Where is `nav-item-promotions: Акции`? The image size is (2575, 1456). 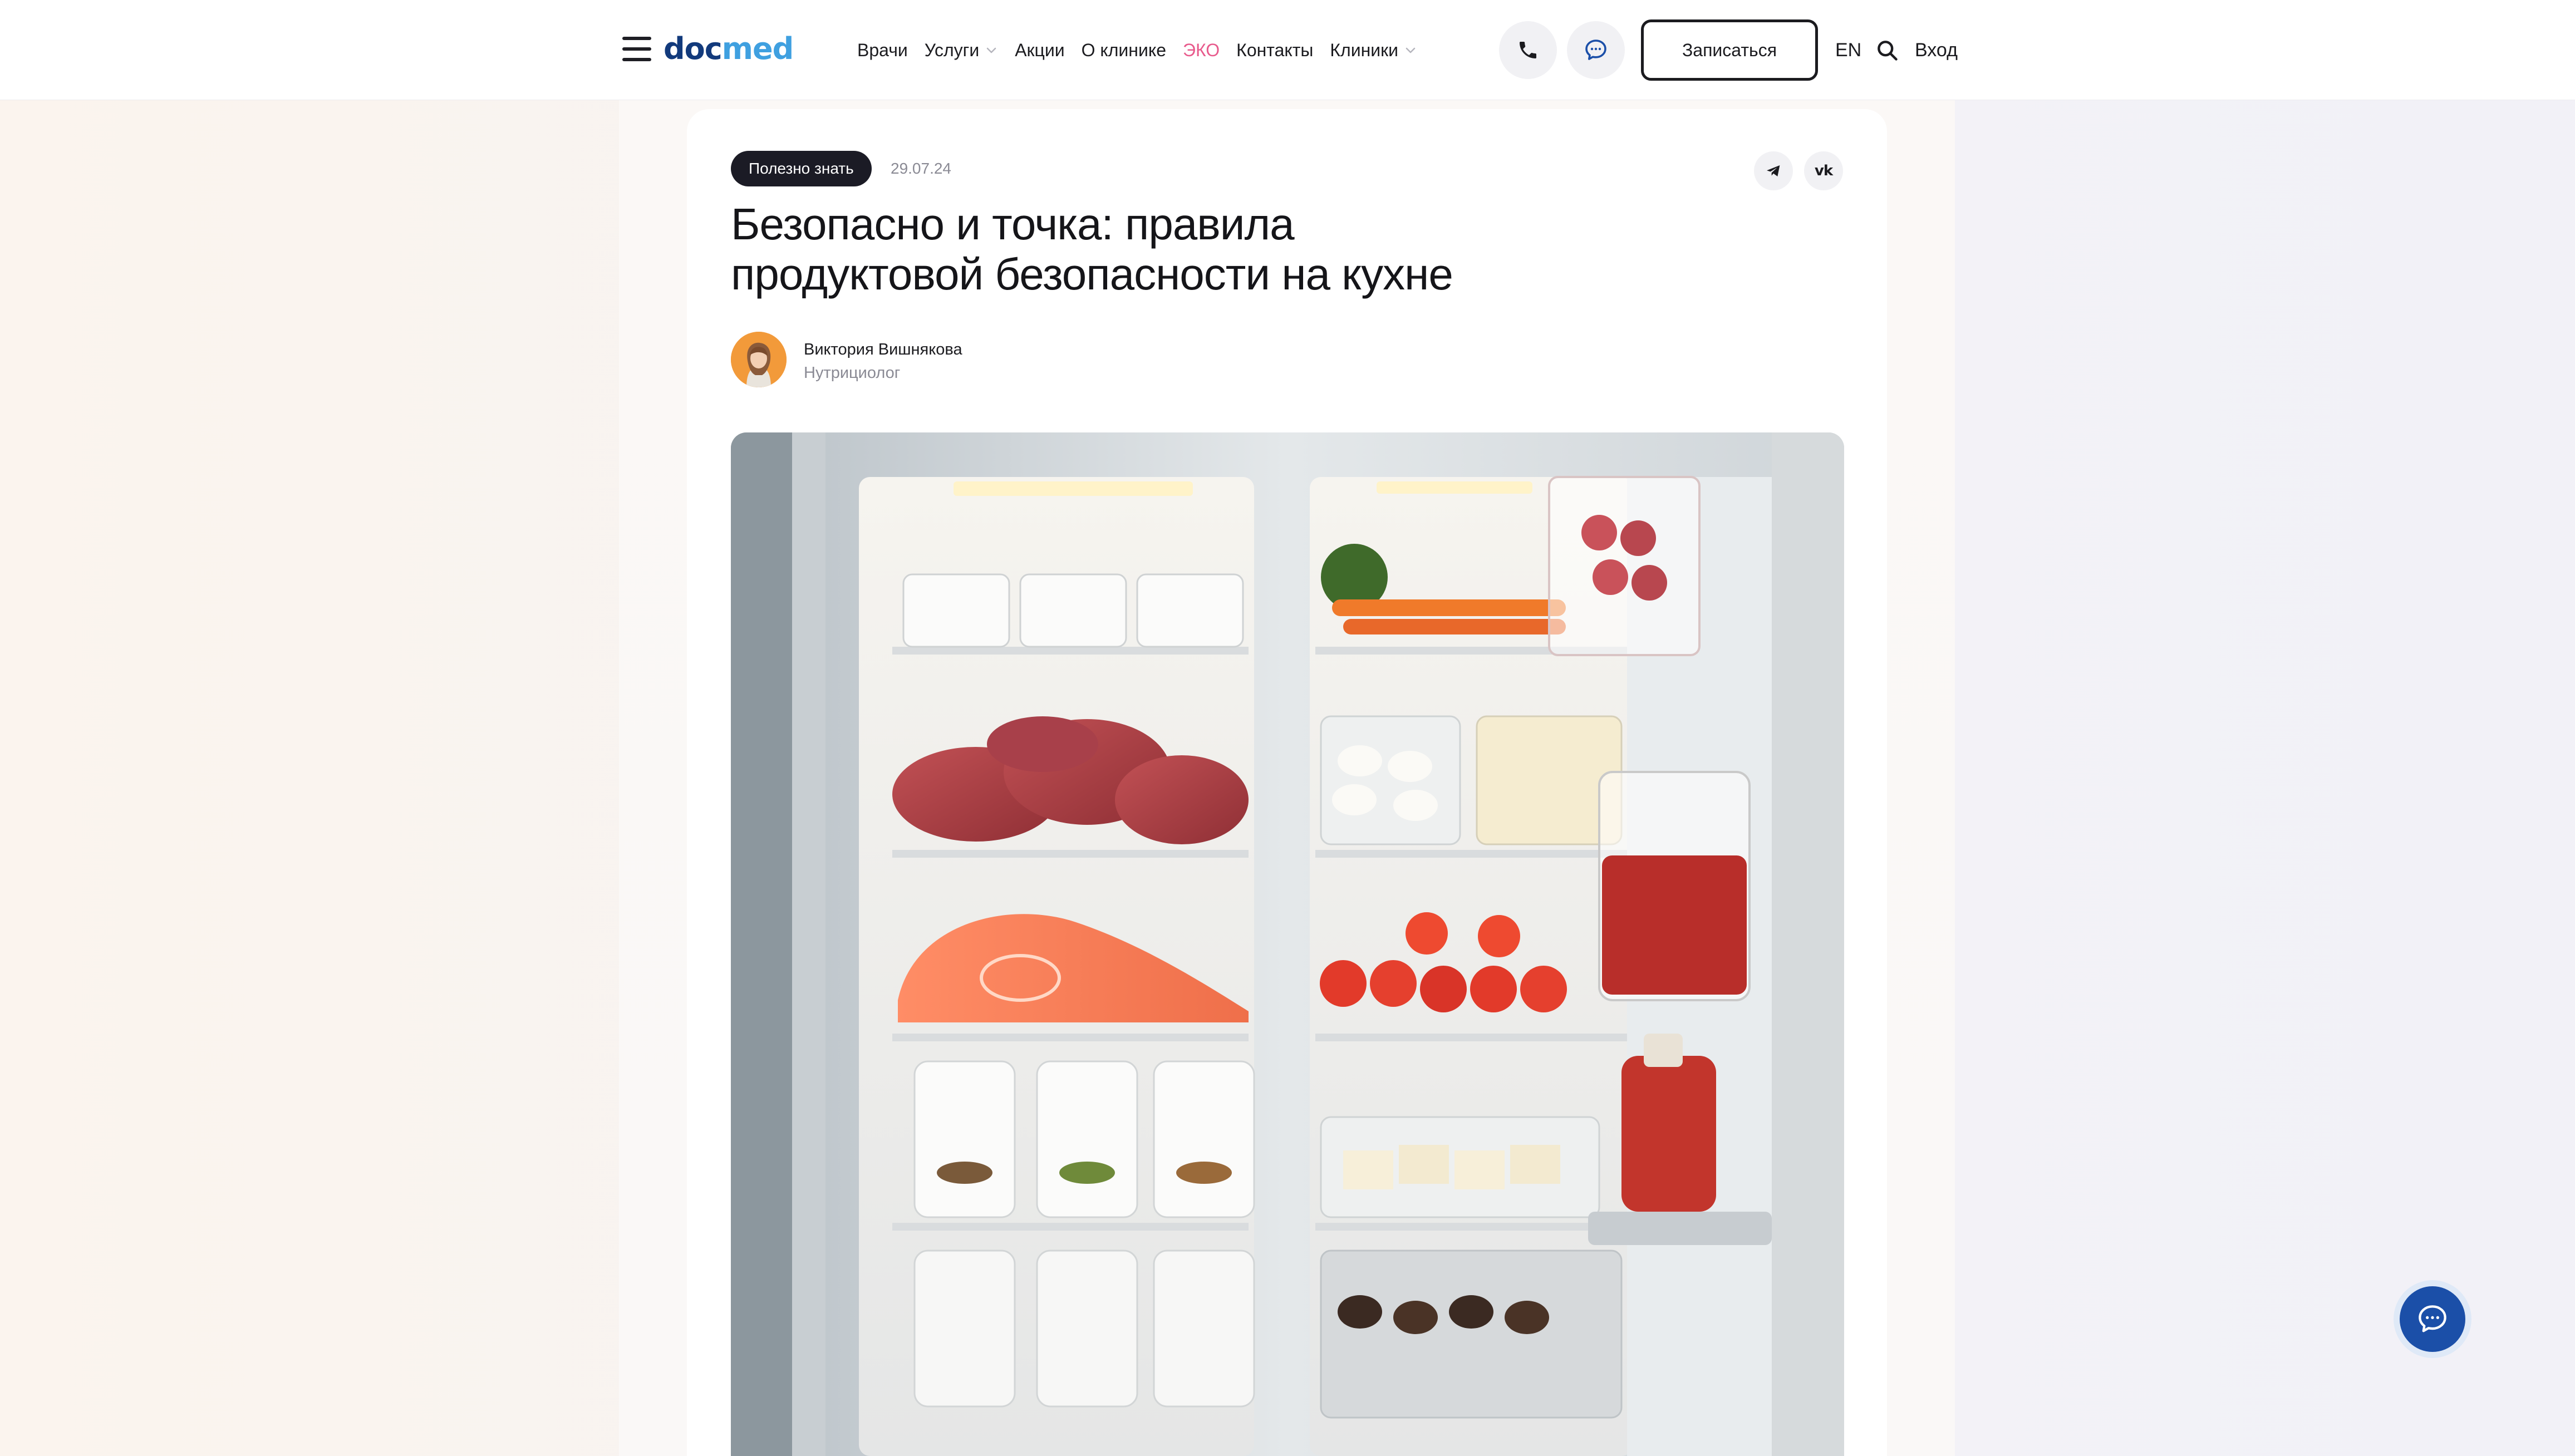 nav-item-promotions: Акции is located at coordinates (1040, 50).